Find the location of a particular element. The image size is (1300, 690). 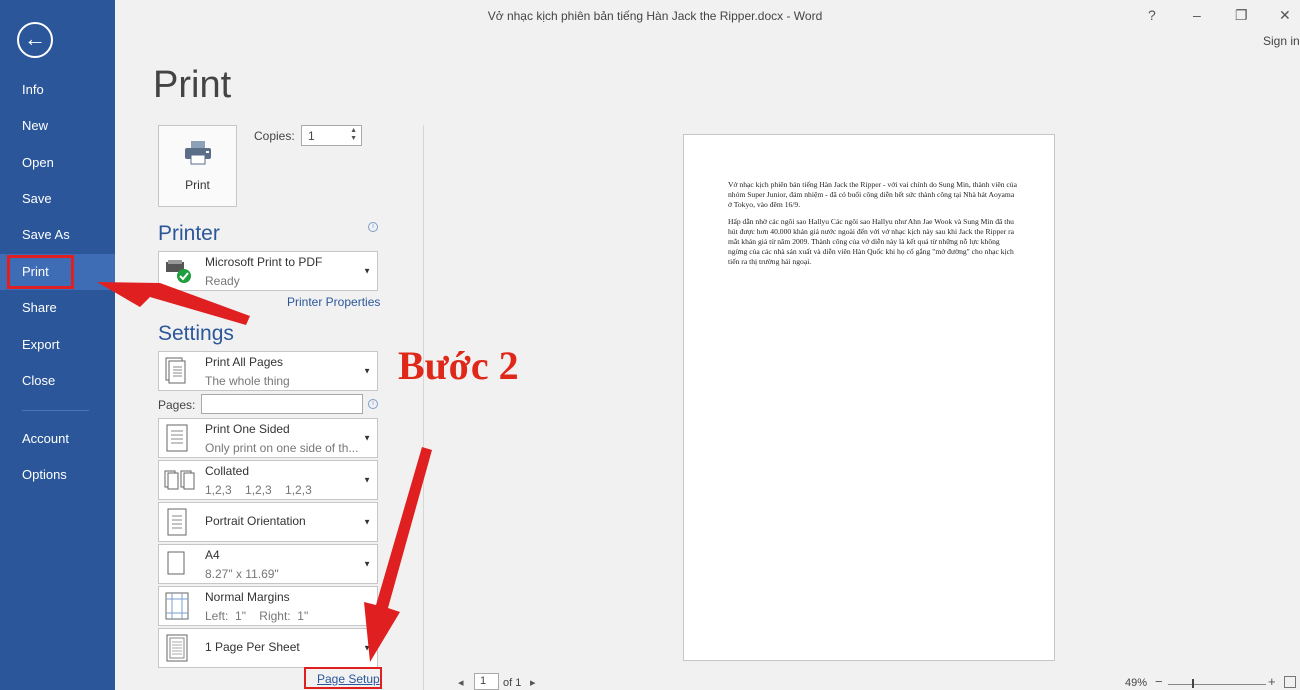

back-button: ← is located at coordinates (35, 40).